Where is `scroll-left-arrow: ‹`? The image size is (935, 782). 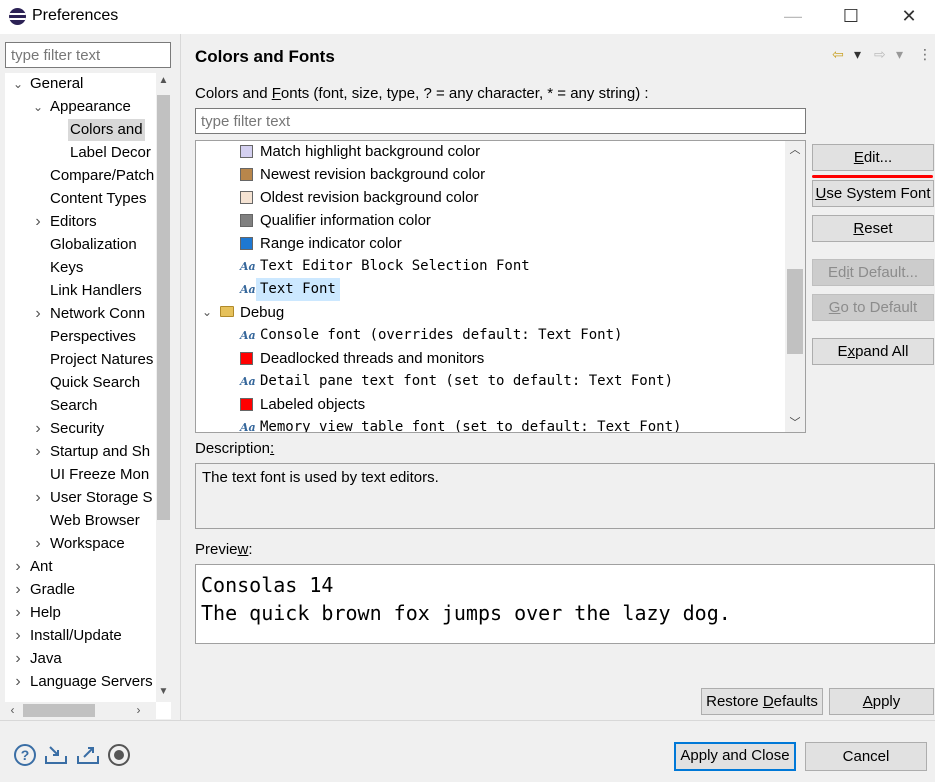
scroll-left-arrow: ‹ is located at coordinates (12, 710).